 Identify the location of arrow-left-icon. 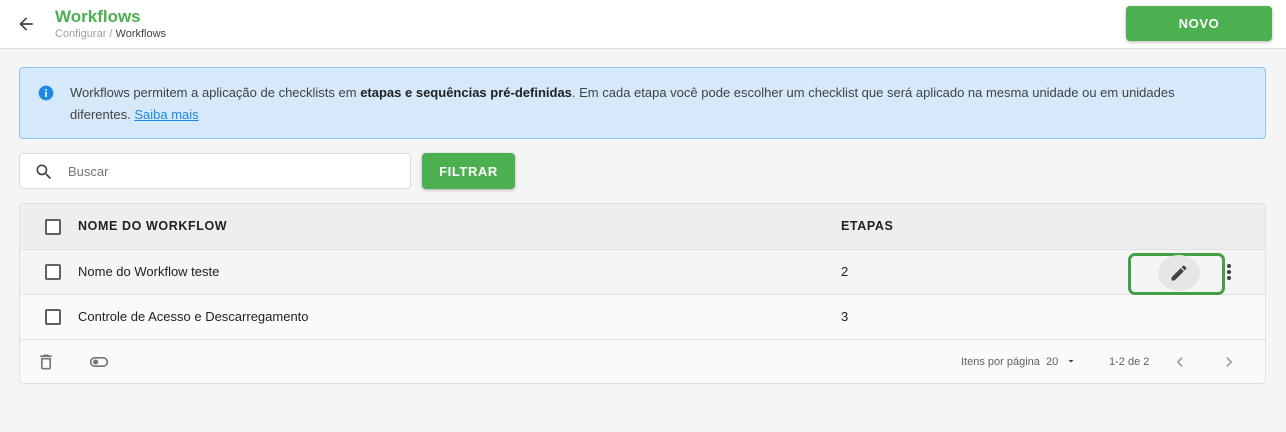
(26, 24).